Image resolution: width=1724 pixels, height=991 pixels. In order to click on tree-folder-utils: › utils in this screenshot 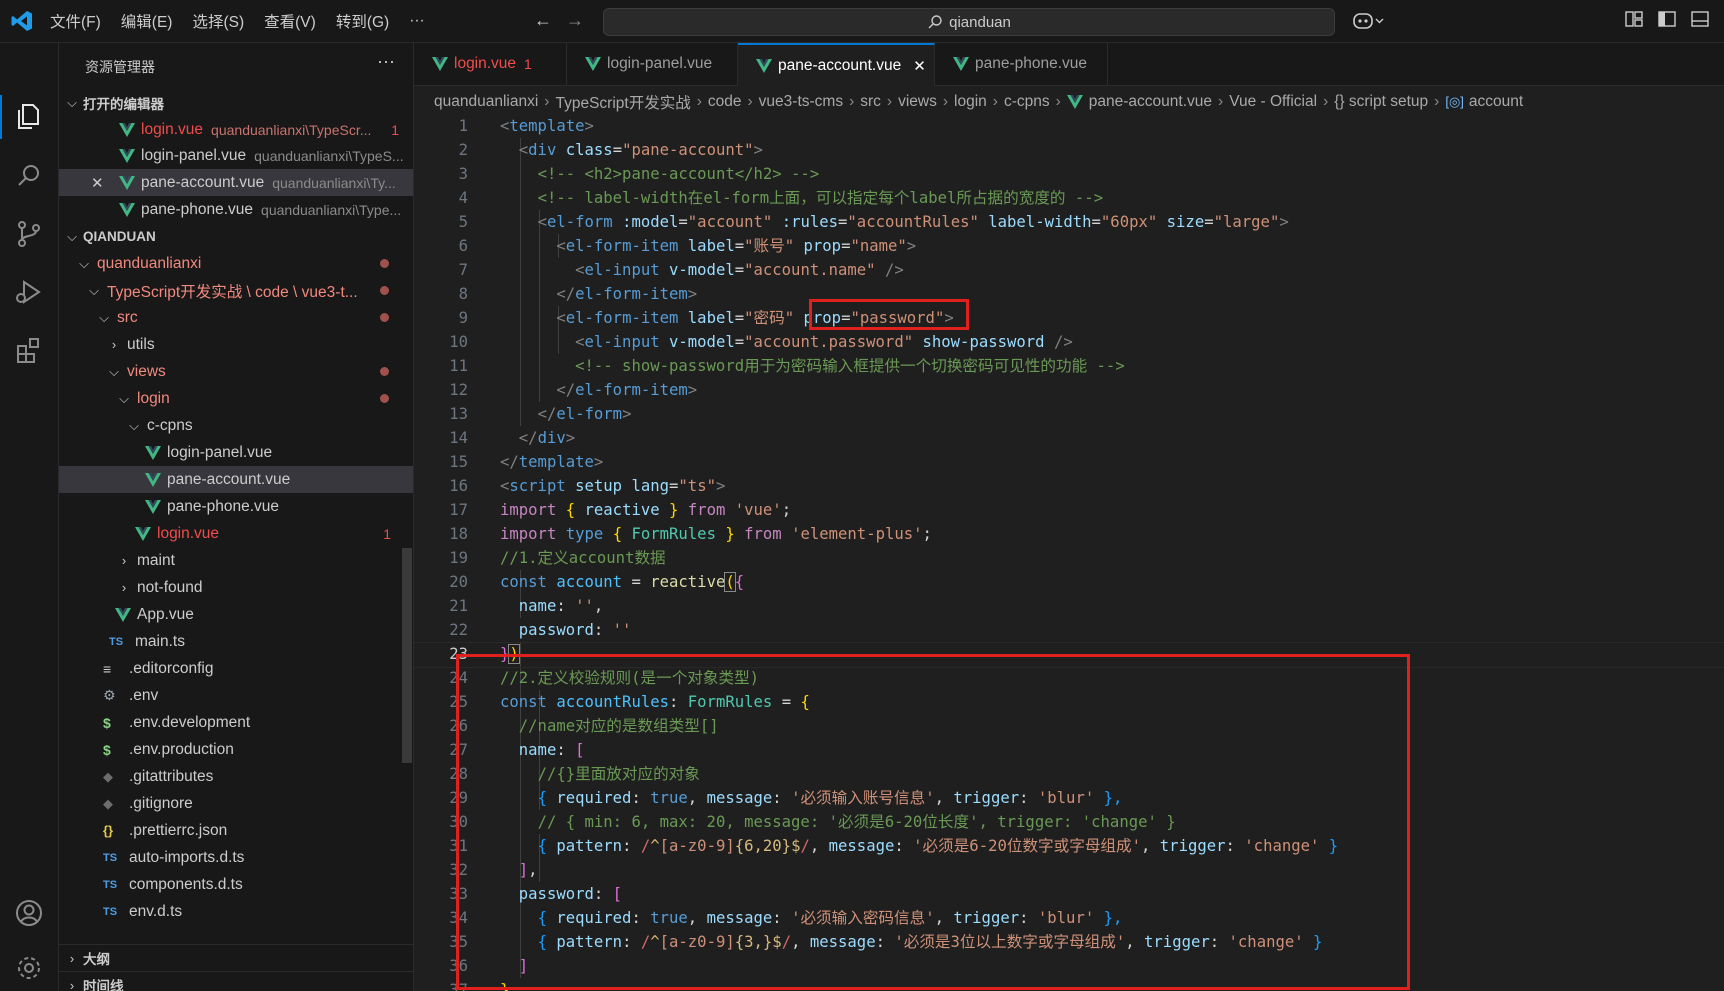, I will do `click(236, 344)`.